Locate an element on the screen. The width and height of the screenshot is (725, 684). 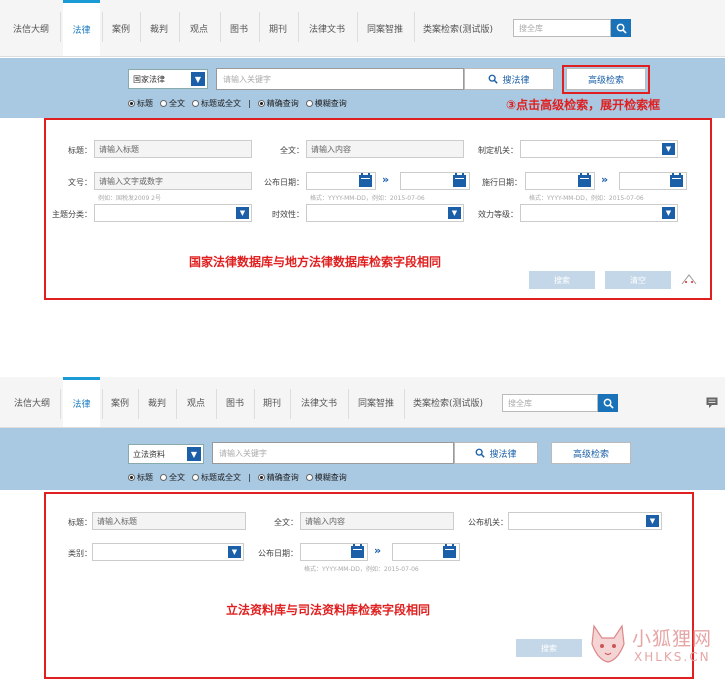
highlight-advanced-button is located at coordinates (606, 79).